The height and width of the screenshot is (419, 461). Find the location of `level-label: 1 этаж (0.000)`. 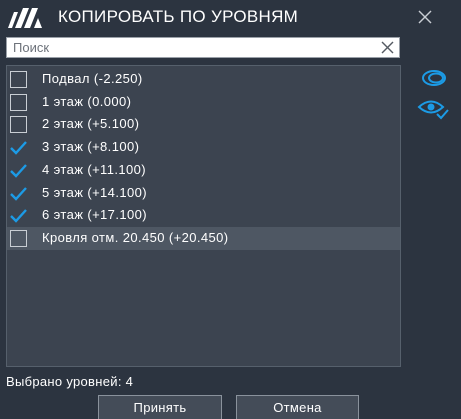

level-label: 1 этаж (0.000) is located at coordinates (87, 101).